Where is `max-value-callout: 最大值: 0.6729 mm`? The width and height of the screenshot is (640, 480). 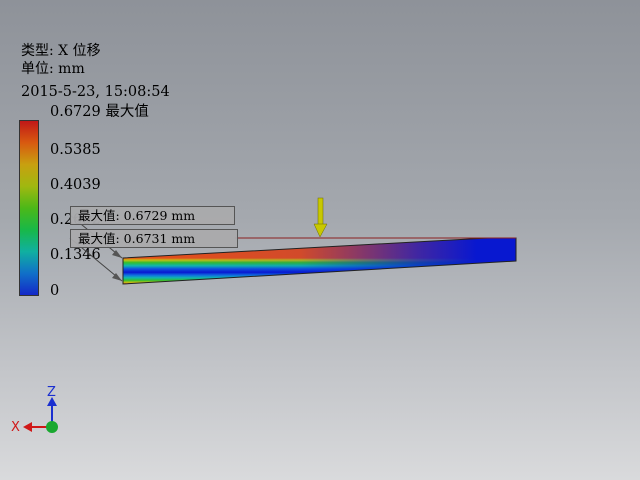
max-value-callout: 最大值: 0.6729 mm is located at coordinates (152, 215).